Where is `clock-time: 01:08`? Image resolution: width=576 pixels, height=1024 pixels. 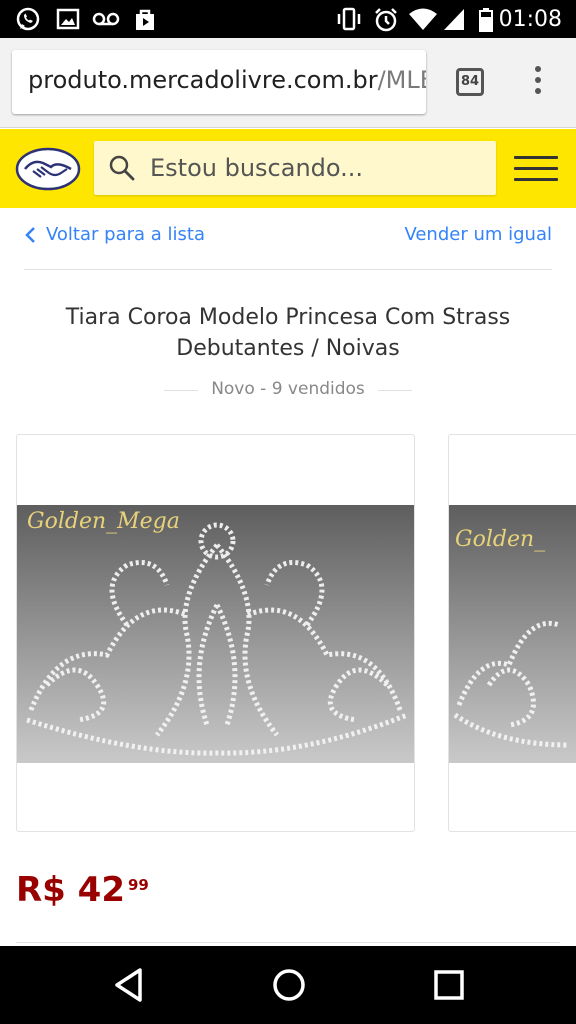
clock-time: 01:08 is located at coordinates (530, 19).